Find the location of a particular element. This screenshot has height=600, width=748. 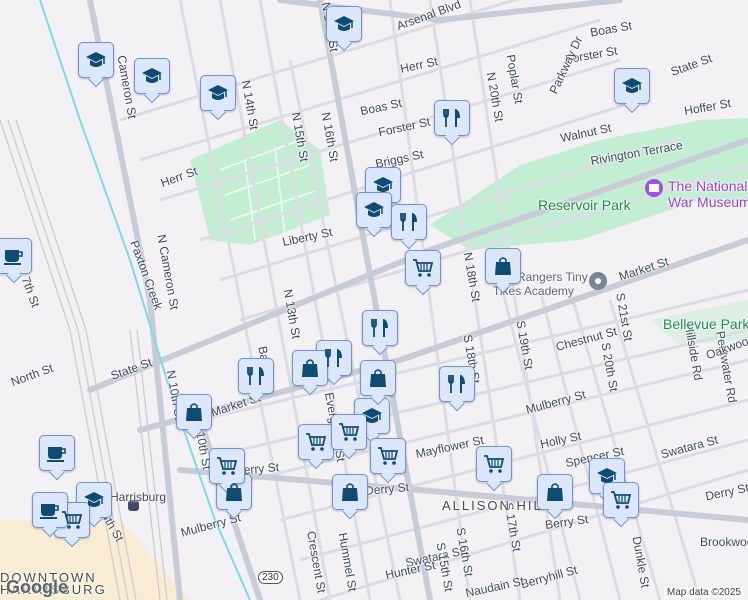

map-label-harrisburg: Harrisburg is located at coordinates (138, 497).